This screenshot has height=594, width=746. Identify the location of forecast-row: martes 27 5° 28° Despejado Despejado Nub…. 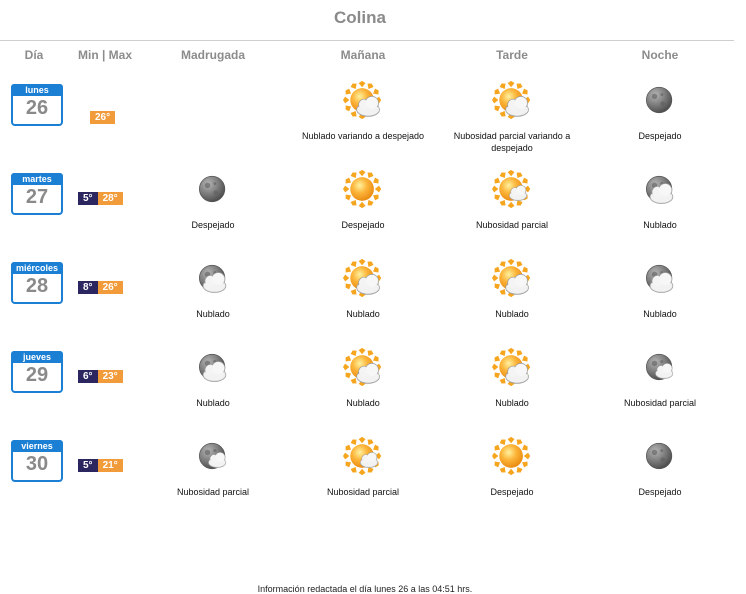
(373, 211).